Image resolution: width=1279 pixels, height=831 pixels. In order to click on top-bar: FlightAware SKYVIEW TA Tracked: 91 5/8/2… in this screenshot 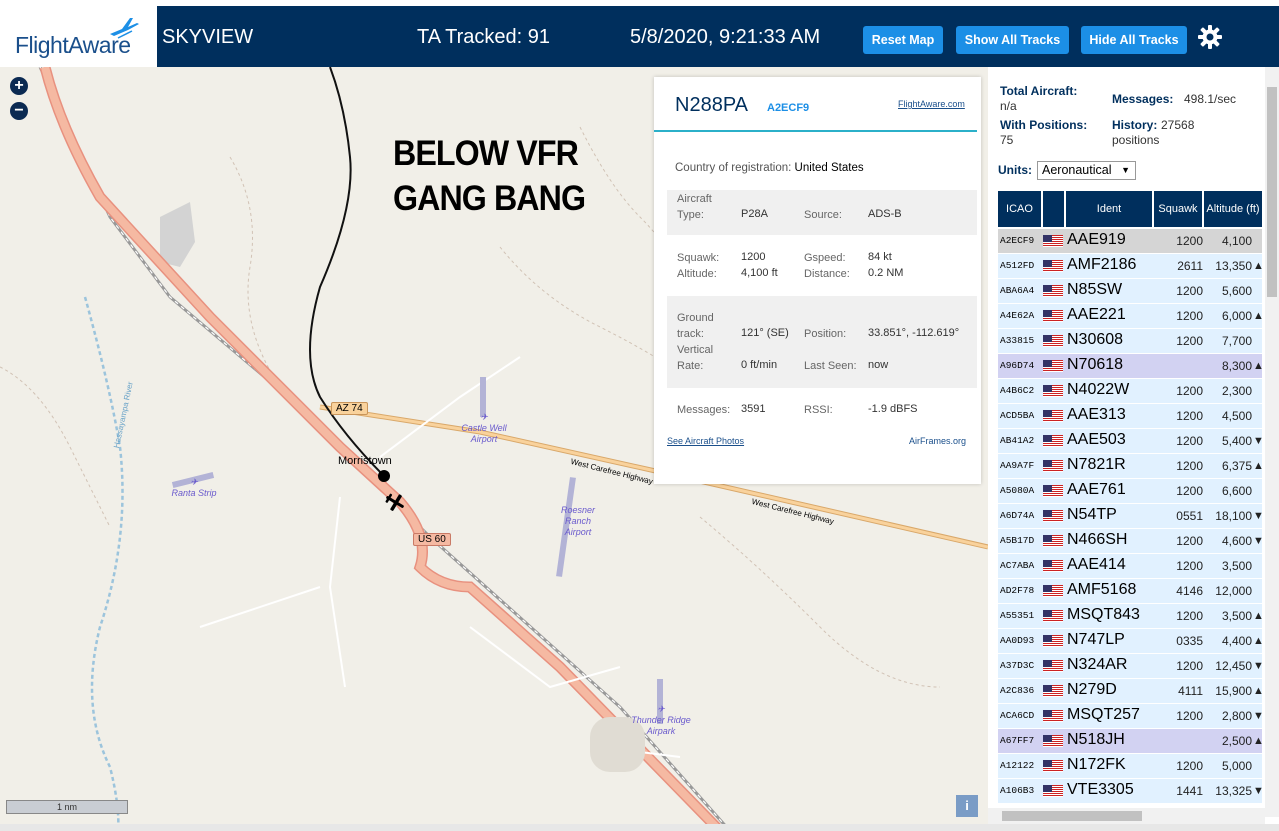, I will do `click(639, 33)`.